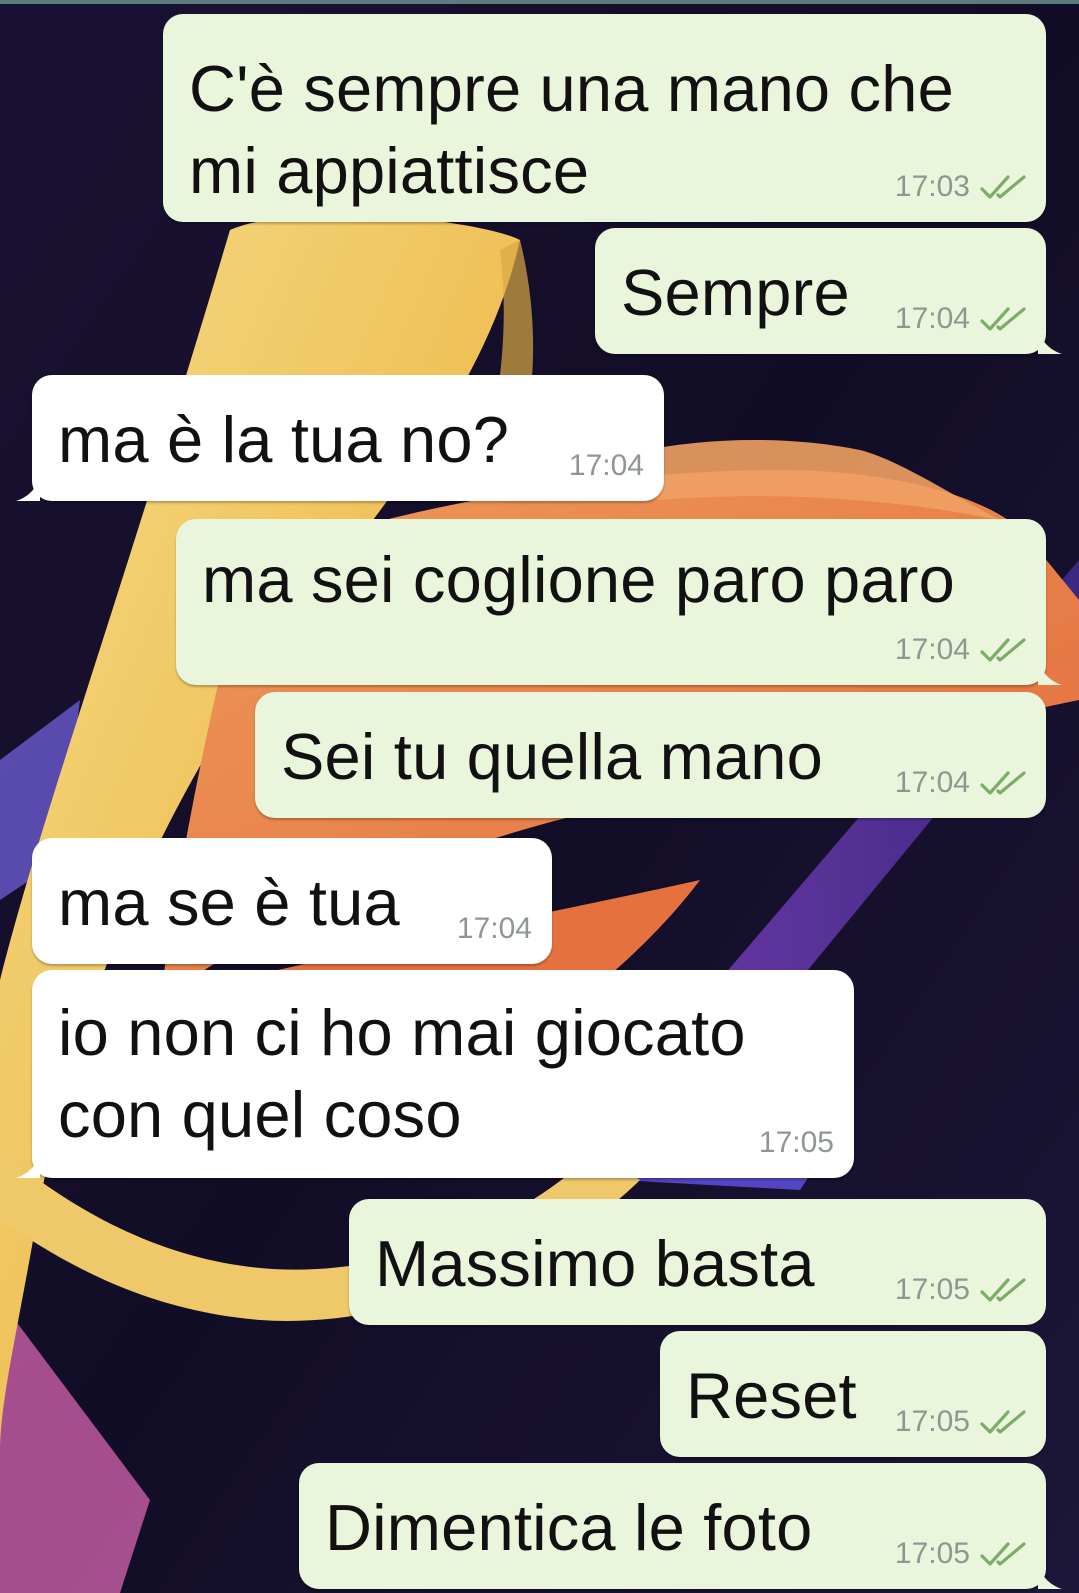 The image size is (1079, 1593). I want to click on outgoing-message: Sempre 17:04, so click(828, 291).